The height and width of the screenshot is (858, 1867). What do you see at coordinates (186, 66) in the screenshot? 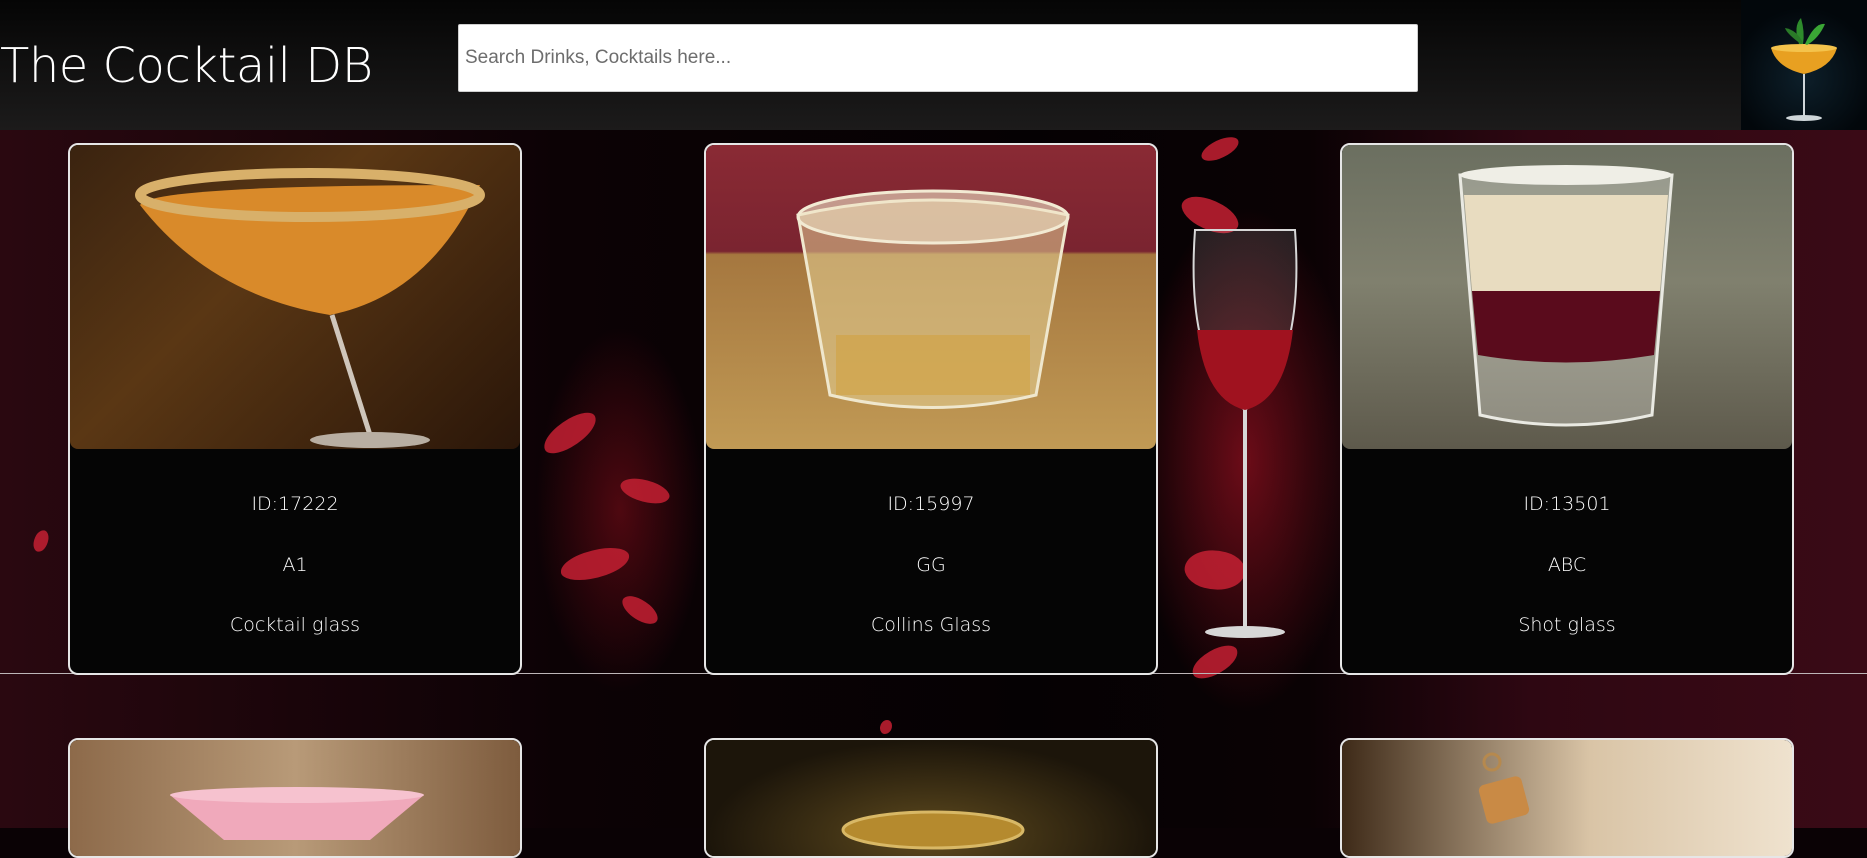
I see `site-title: The Cocktail DB` at bounding box center [186, 66].